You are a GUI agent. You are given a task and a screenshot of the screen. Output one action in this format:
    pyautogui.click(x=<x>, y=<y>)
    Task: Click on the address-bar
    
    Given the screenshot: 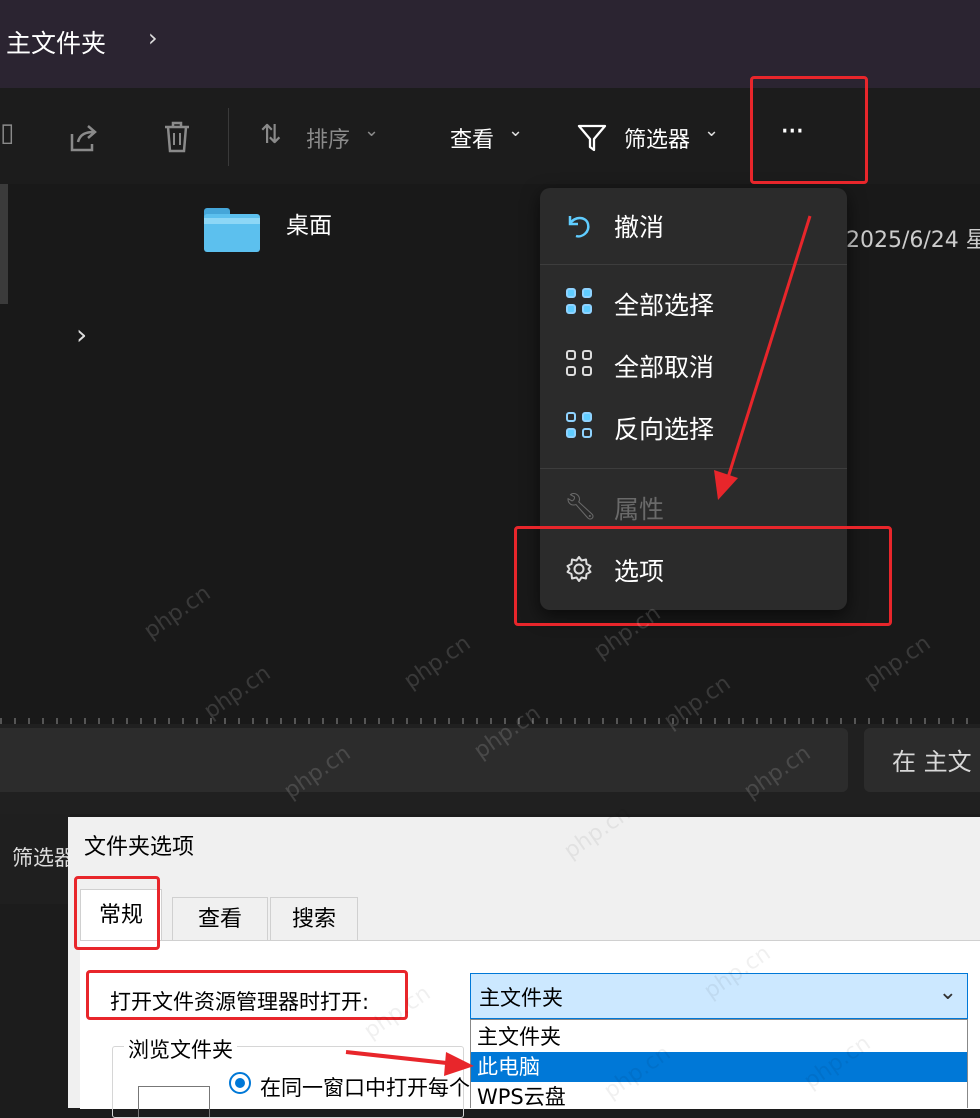 What is the action you would take?
    pyautogui.click(x=424, y=760)
    